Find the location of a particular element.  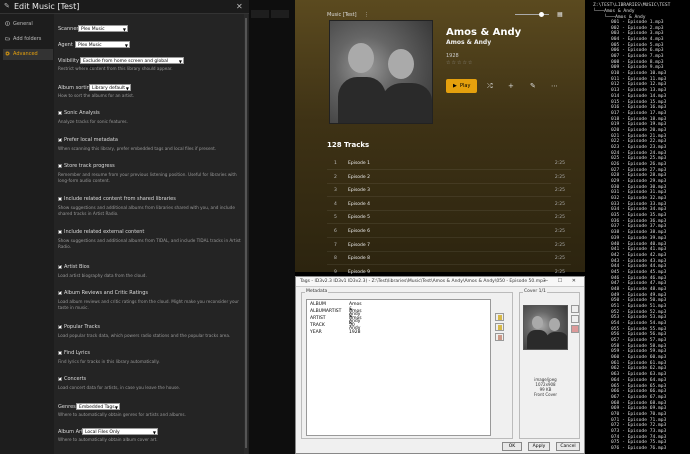

related-external-label: Include related external content is located at coordinates (104, 232).